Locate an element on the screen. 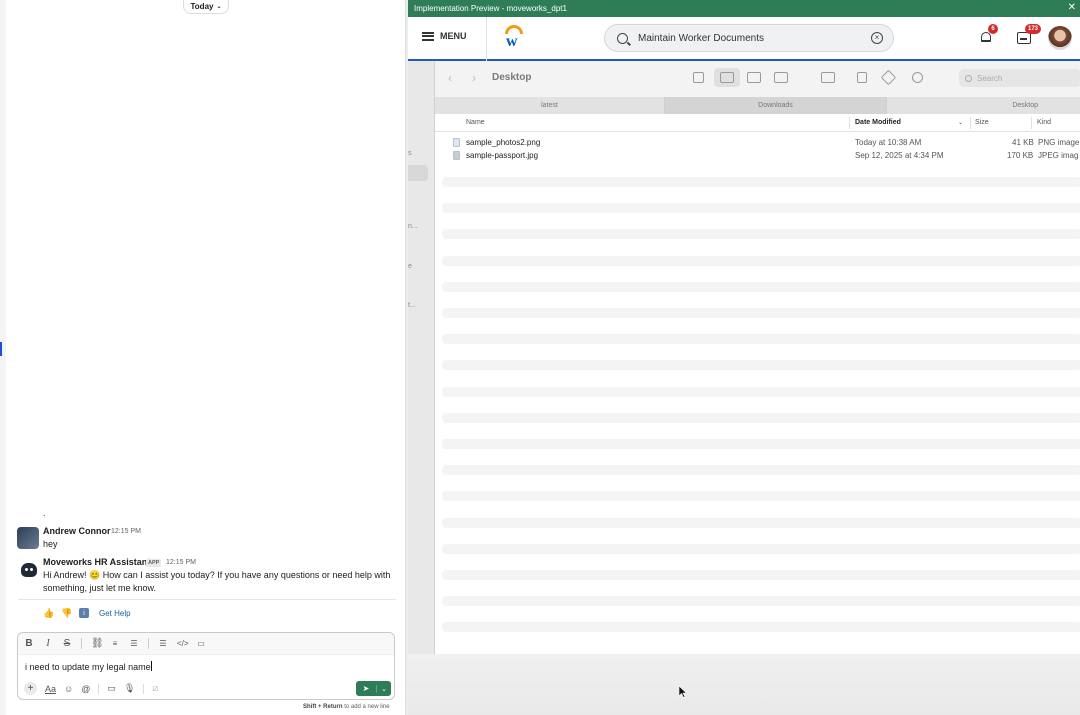 The image size is (1080, 715). gallery-view-icon is located at coordinates (781, 77).